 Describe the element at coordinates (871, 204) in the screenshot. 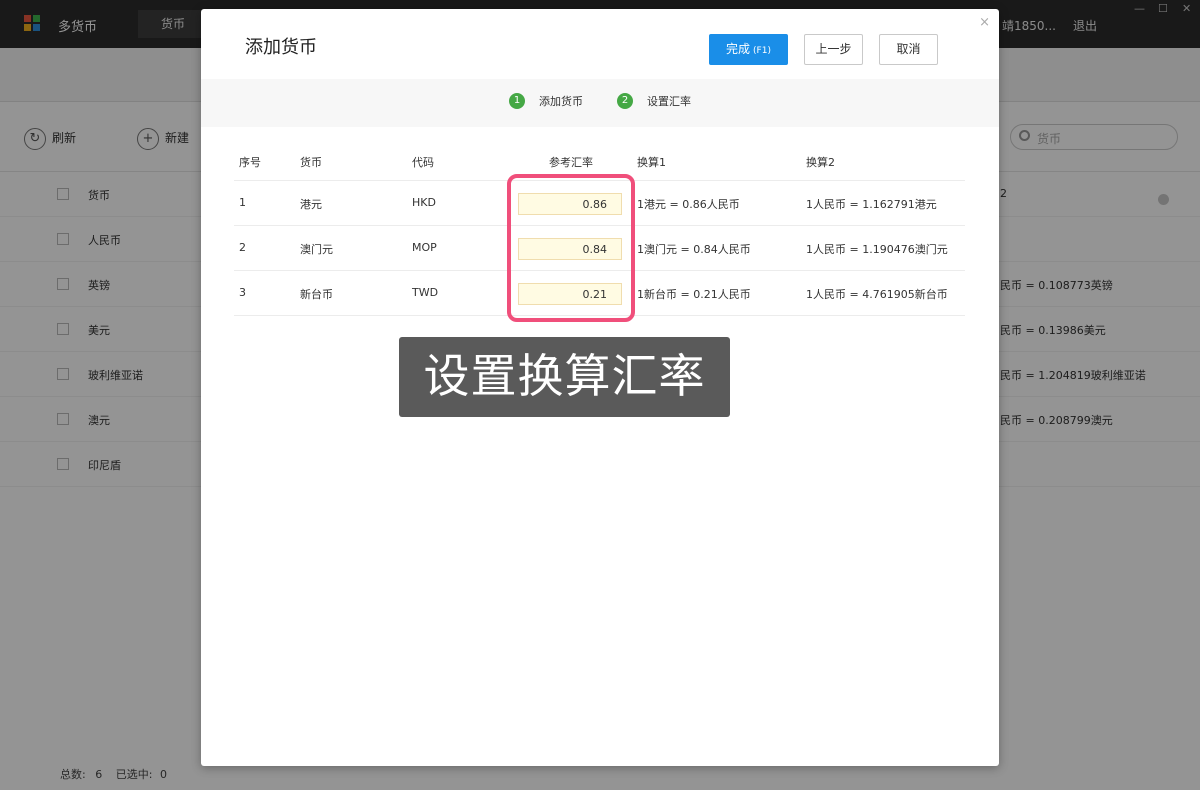

I see `cell-conv2: 1人民币 = 1.162791港元` at that location.